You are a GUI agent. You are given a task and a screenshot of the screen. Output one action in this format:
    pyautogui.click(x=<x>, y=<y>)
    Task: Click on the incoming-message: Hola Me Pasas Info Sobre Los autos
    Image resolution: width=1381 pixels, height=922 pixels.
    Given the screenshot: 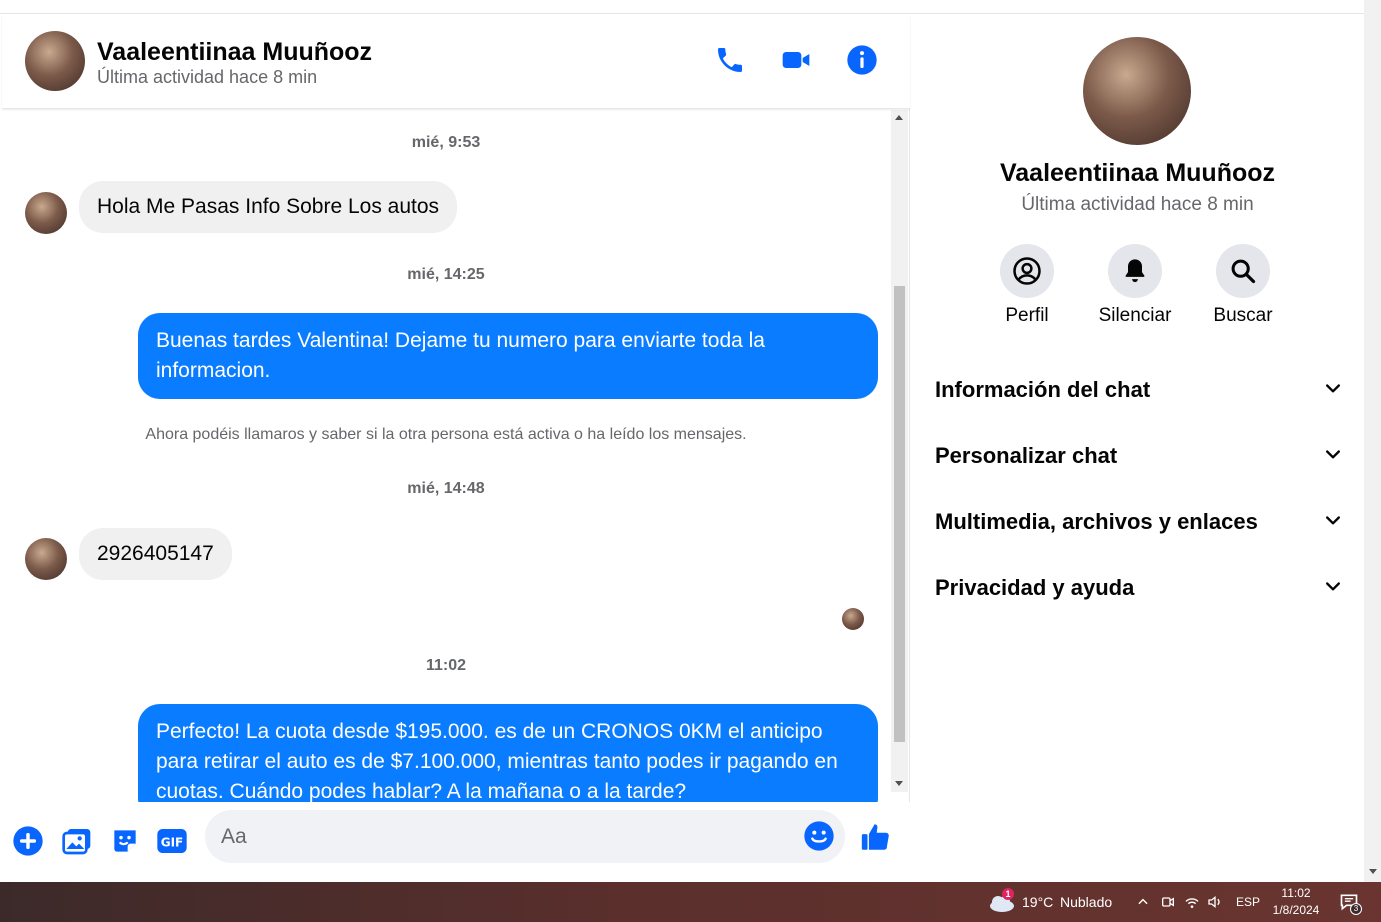 What is the action you would take?
    pyautogui.click(x=268, y=207)
    